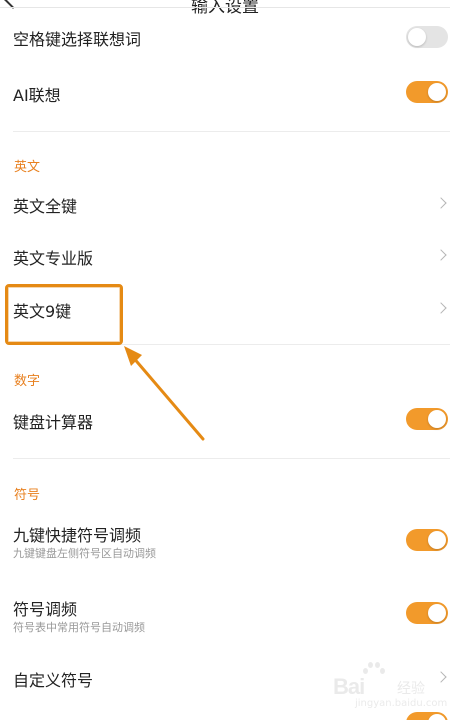 This screenshot has width=450, height=720. Describe the element at coordinates (45, 609) in the screenshot. I see `symbol-freq-label: 符号调频` at that location.